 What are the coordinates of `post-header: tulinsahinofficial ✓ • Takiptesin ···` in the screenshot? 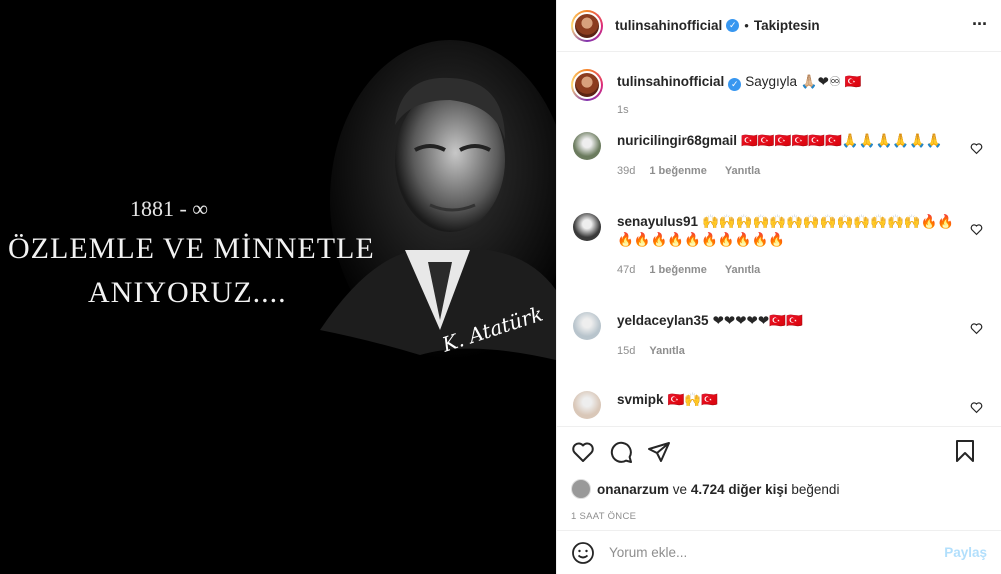 It's located at (779, 26).